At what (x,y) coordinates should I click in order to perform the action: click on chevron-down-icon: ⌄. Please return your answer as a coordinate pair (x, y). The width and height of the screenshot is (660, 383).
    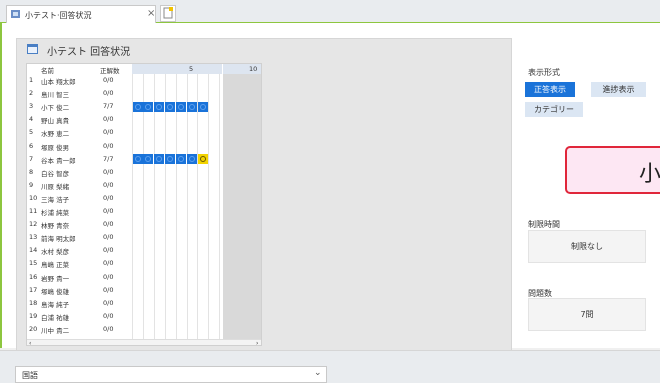
    Looking at the image, I should click on (318, 373).